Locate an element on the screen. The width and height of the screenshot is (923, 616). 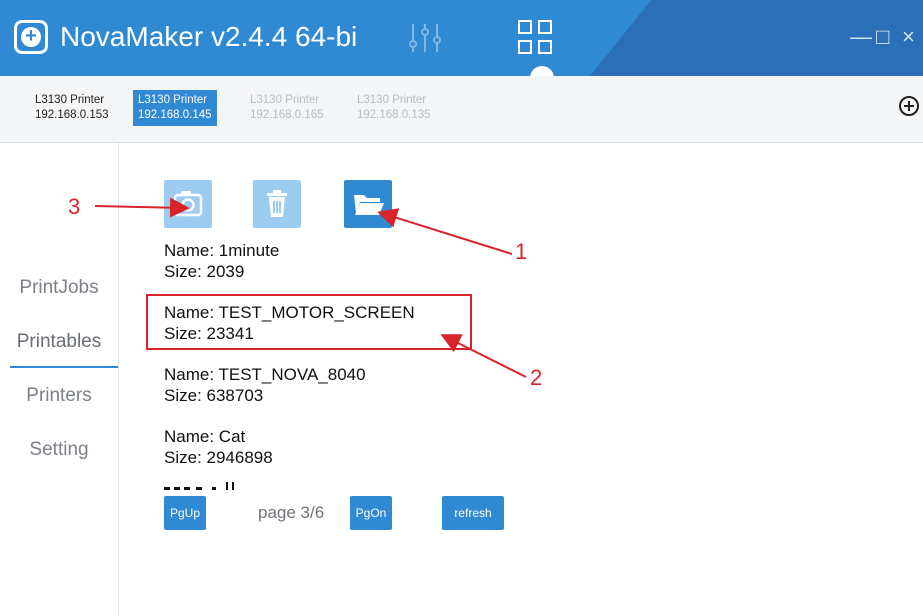
annotation-label-1: 1 is located at coordinates (521, 251).